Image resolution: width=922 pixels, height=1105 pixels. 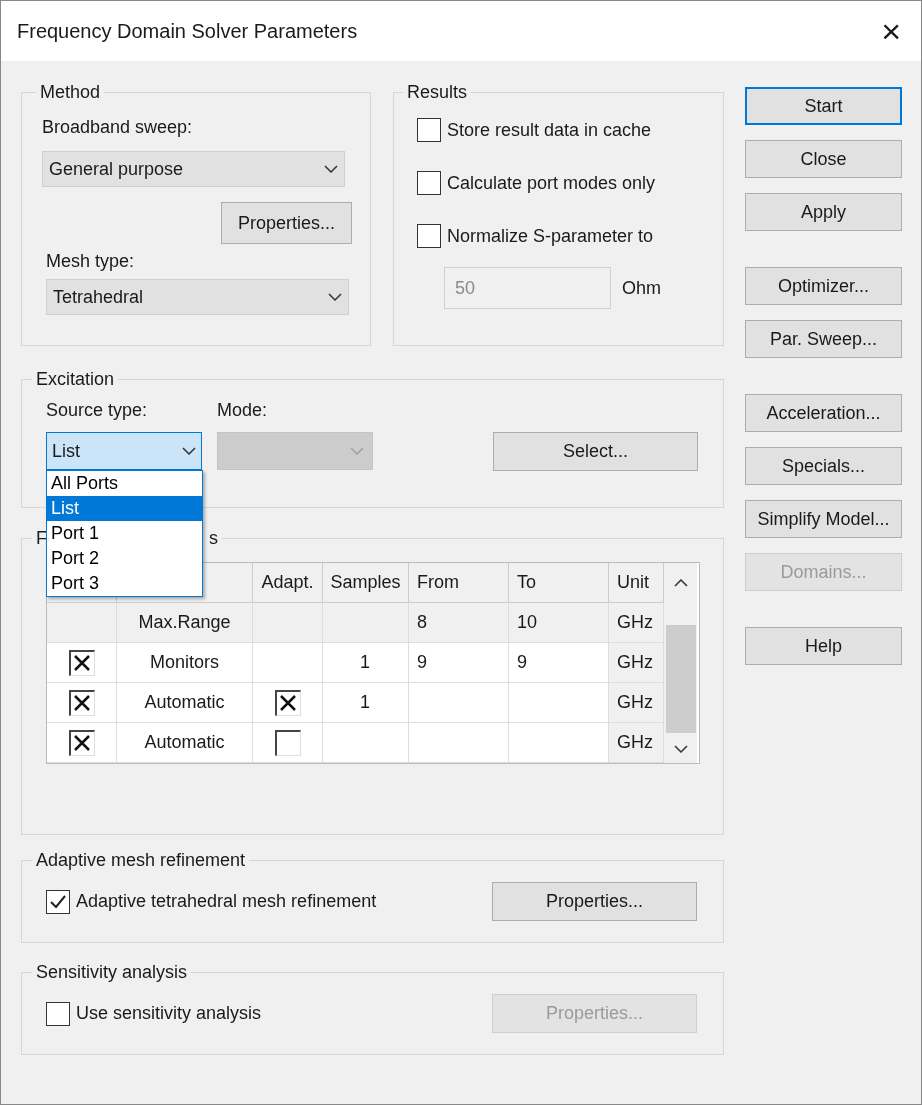 What do you see at coordinates (124, 483) in the screenshot?
I see `dropdown-option: All Ports` at bounding box center [124, 483].